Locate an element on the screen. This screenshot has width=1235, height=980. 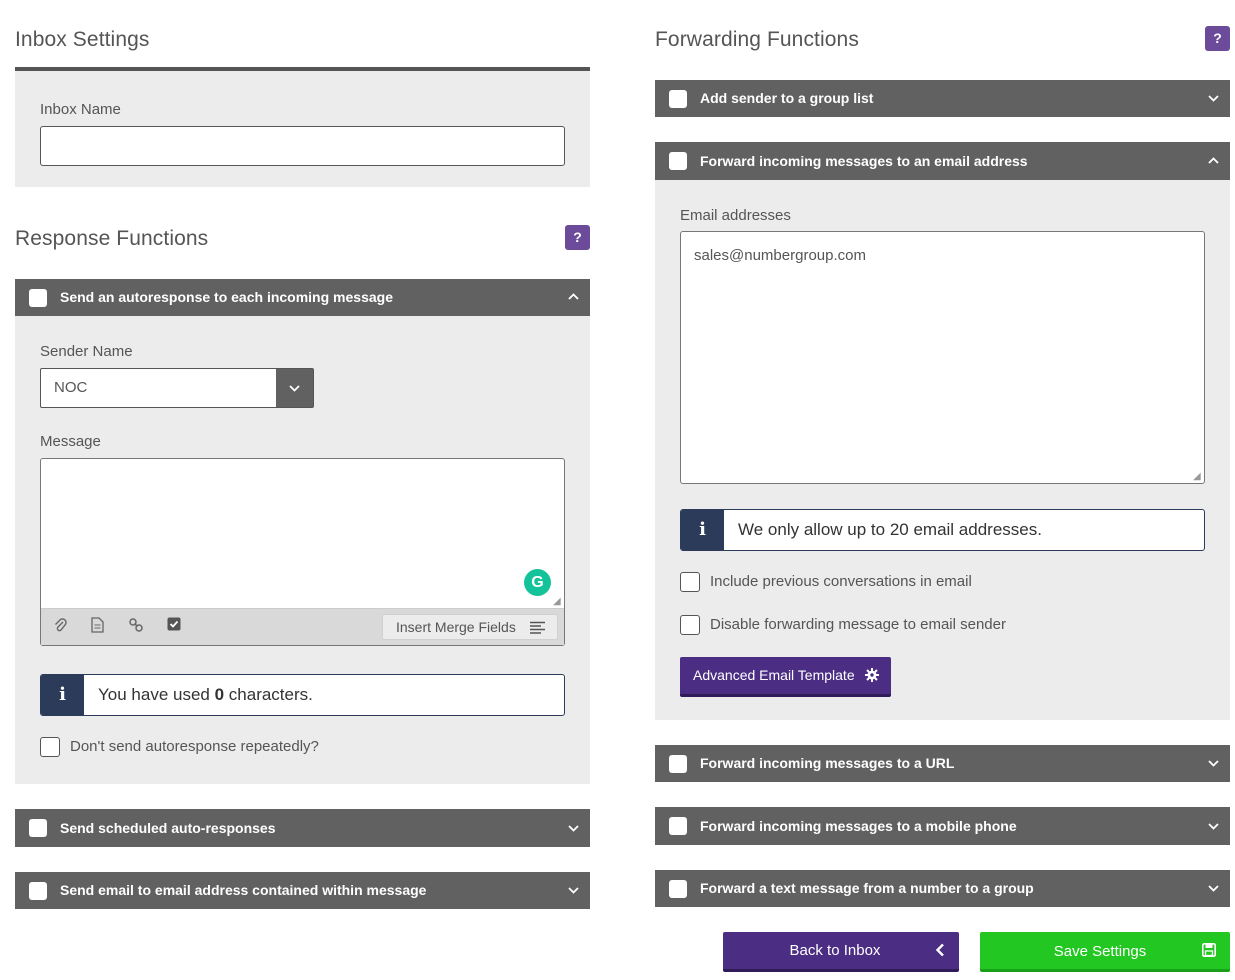
url-forward-panel-header: Forward incoming messages to a URL is located at coordinates (942, 763).